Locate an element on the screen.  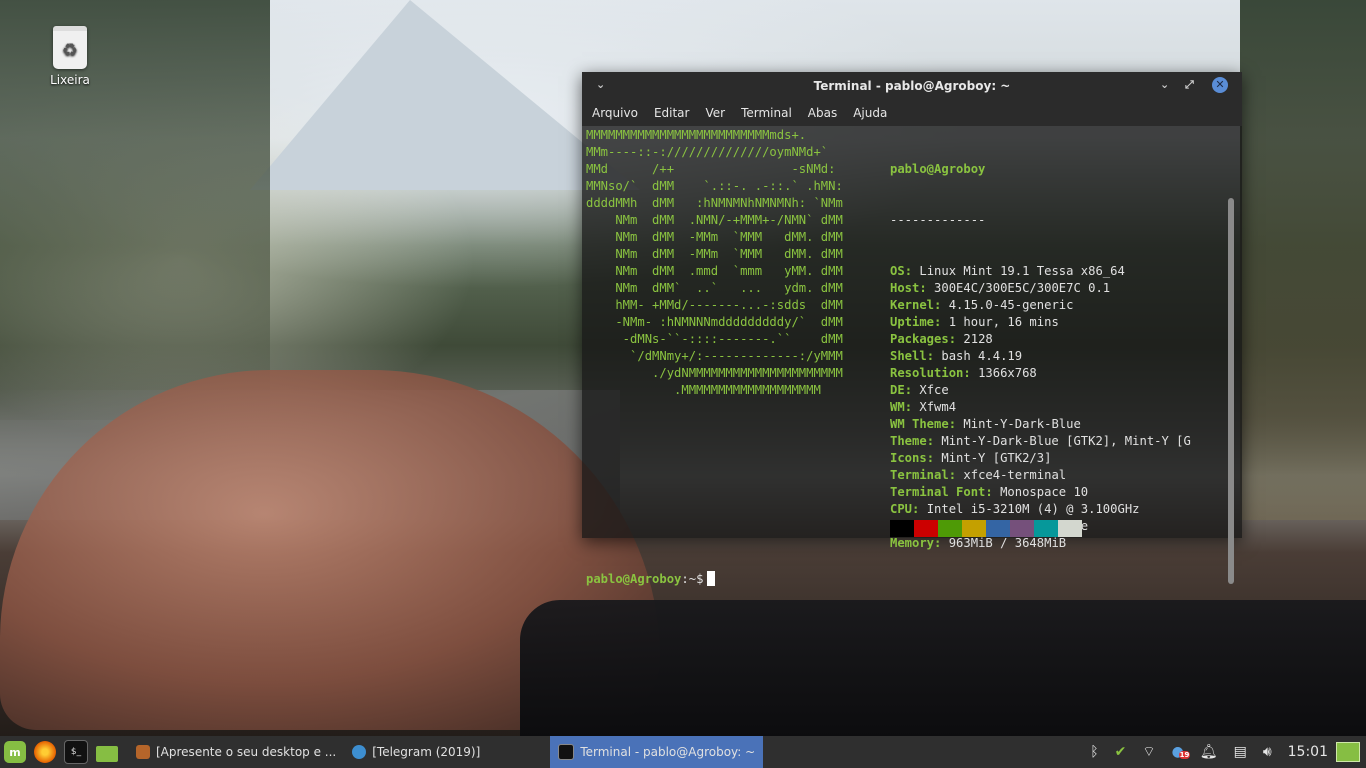
task-label: [Telegram (2019)] is located at coordinates (426, 752).